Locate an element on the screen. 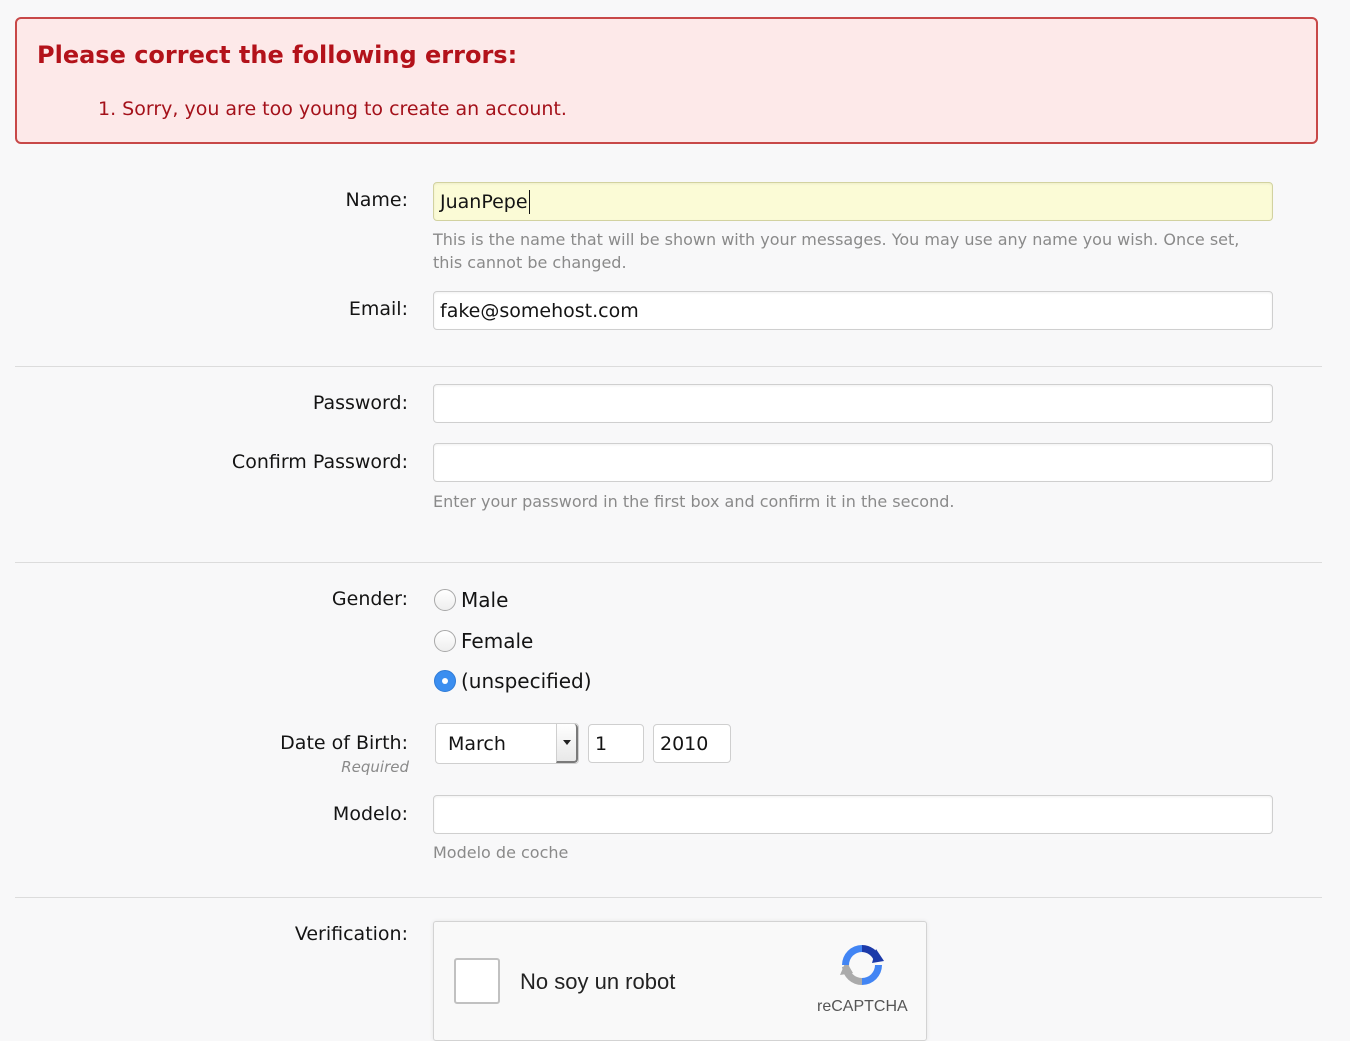 The image size is (1350, 1041). gender-label: Gender: is located at coordinates (369, 599).